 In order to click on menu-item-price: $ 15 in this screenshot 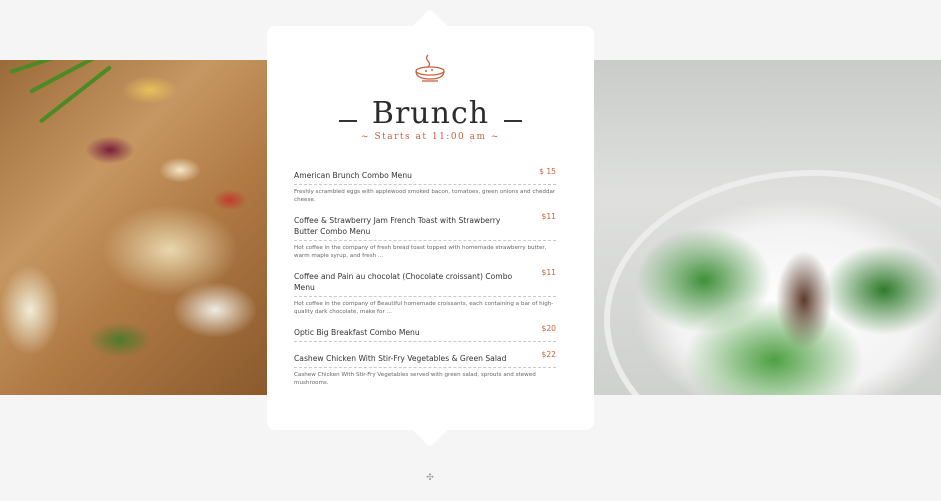, I will do `click(547, 171)`.